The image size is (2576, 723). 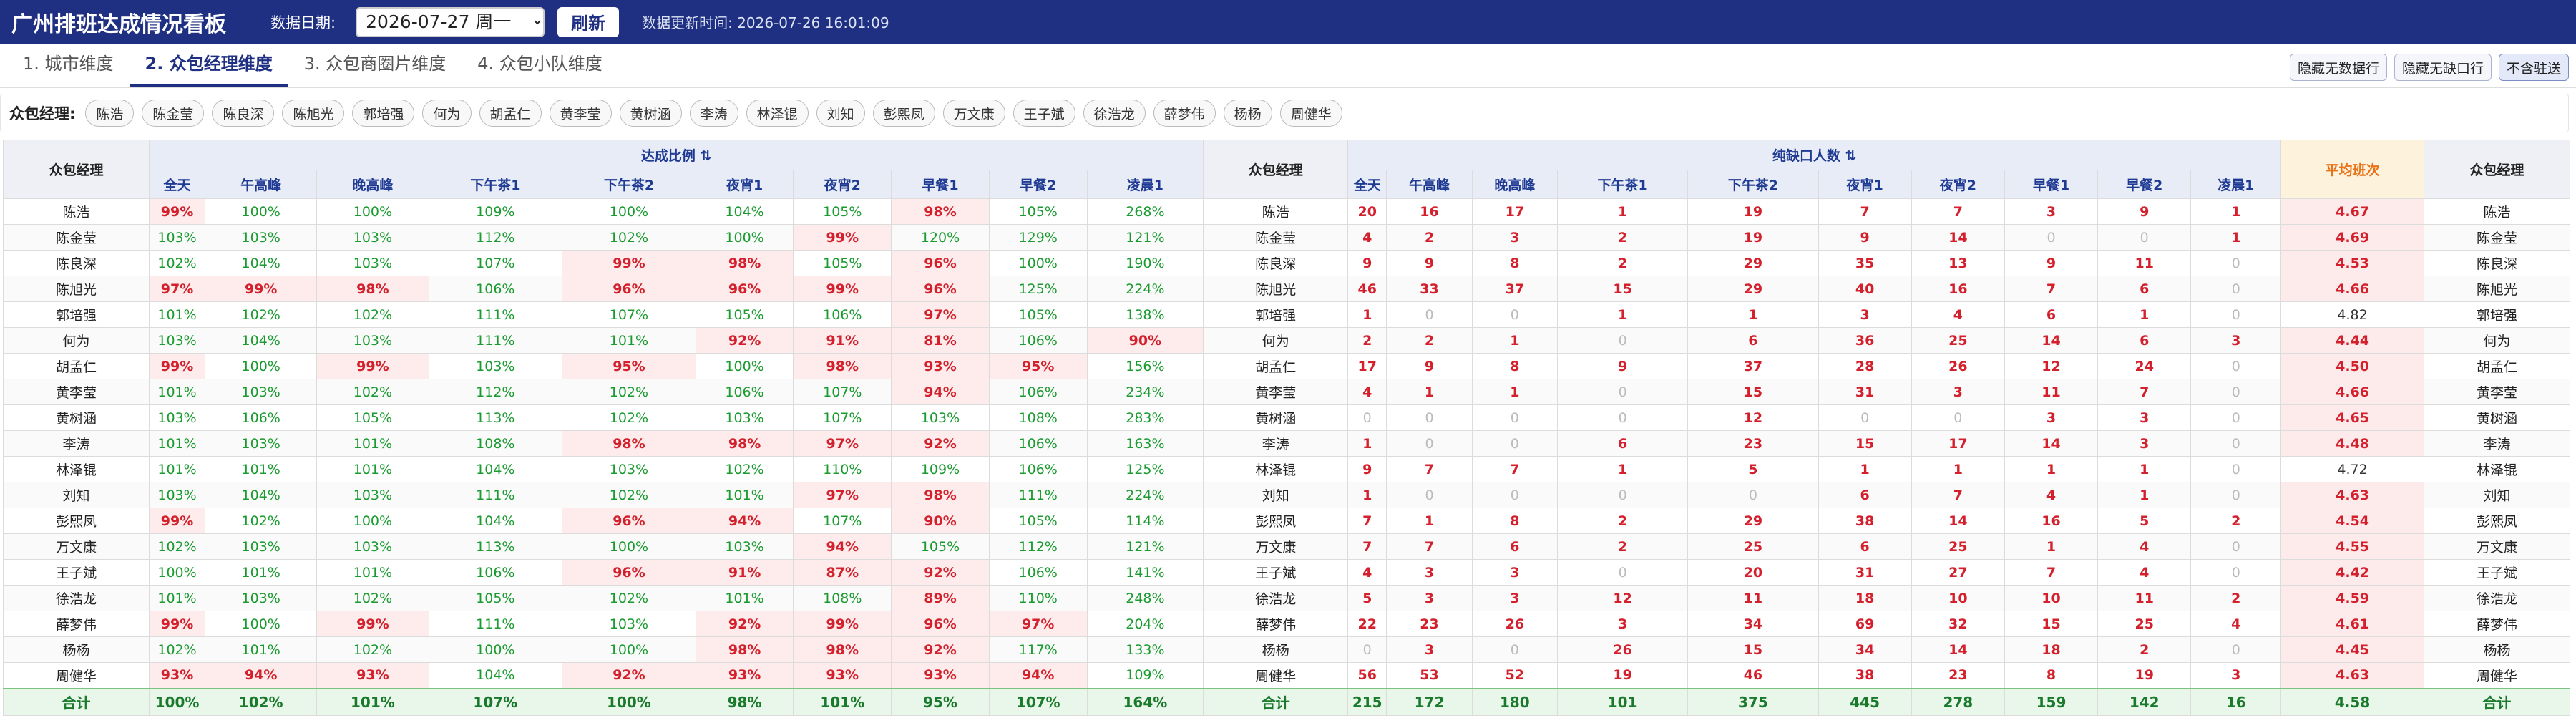 I want to click on gap-col-header: 早餐2, so click(x=2144, y=184).